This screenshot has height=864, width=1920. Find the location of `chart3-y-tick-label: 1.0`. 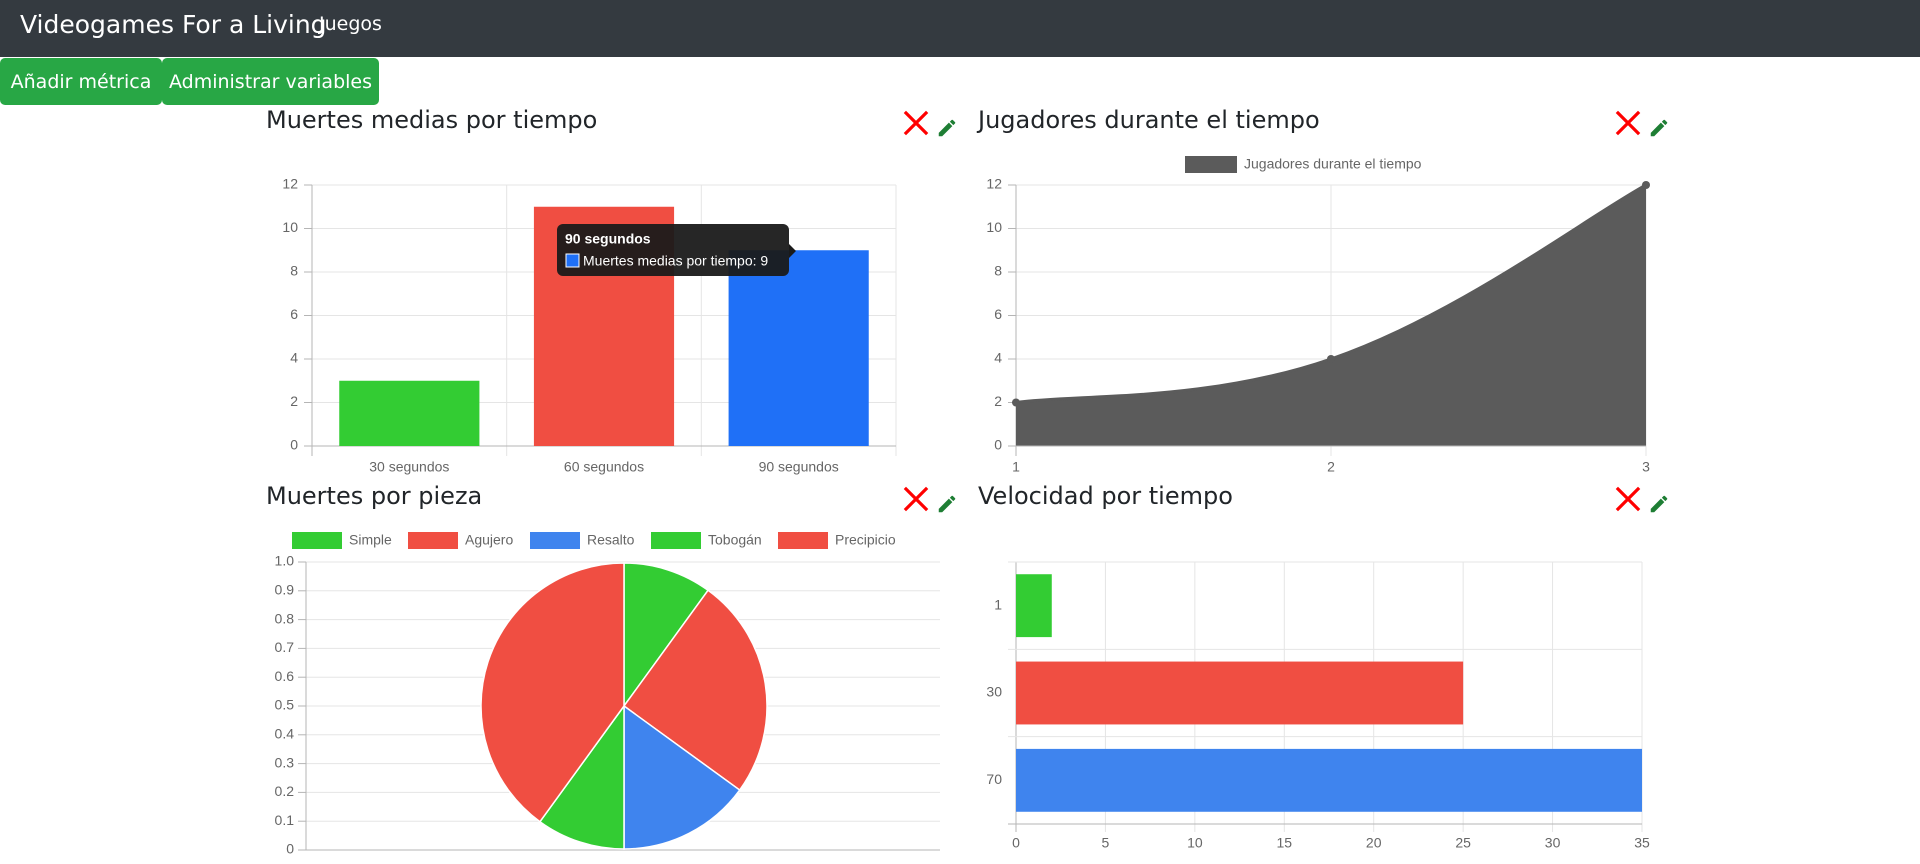

chart3-y-tick-label: 1.0 is located at coordinates (285, 561).